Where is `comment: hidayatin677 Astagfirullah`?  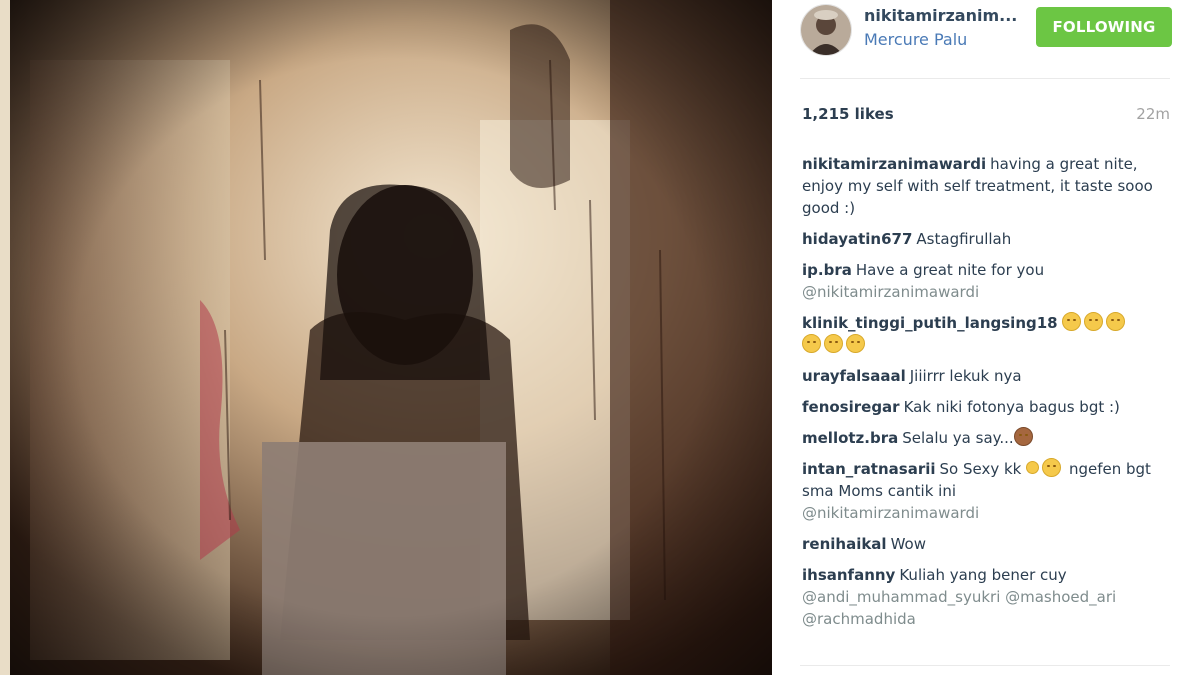
comment: hidayatin677 Astagfirullah is located at coordinates (987, 239).